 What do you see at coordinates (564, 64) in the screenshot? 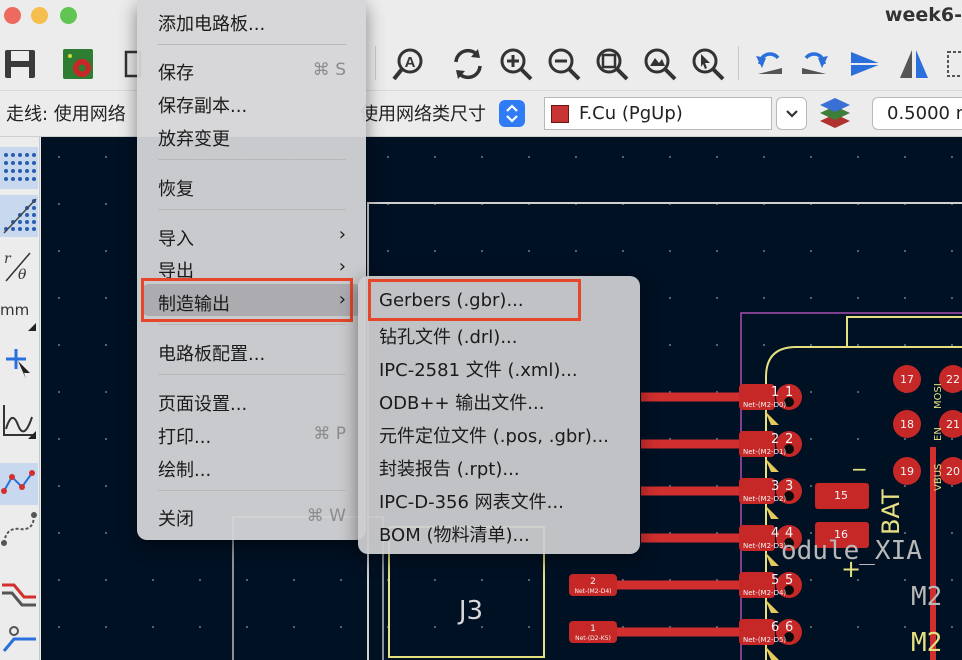
I see `zoom-out-icon` at bounding box center [564, 64].